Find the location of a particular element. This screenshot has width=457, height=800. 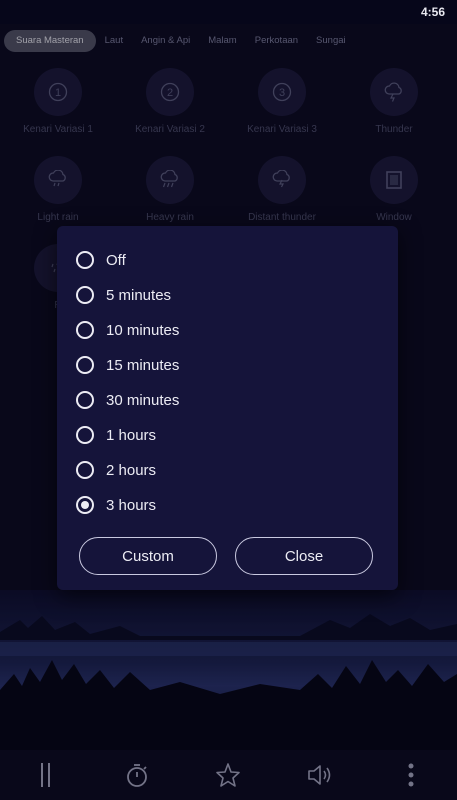

status-bar: 4:56 is located at coordinates (228, 12).